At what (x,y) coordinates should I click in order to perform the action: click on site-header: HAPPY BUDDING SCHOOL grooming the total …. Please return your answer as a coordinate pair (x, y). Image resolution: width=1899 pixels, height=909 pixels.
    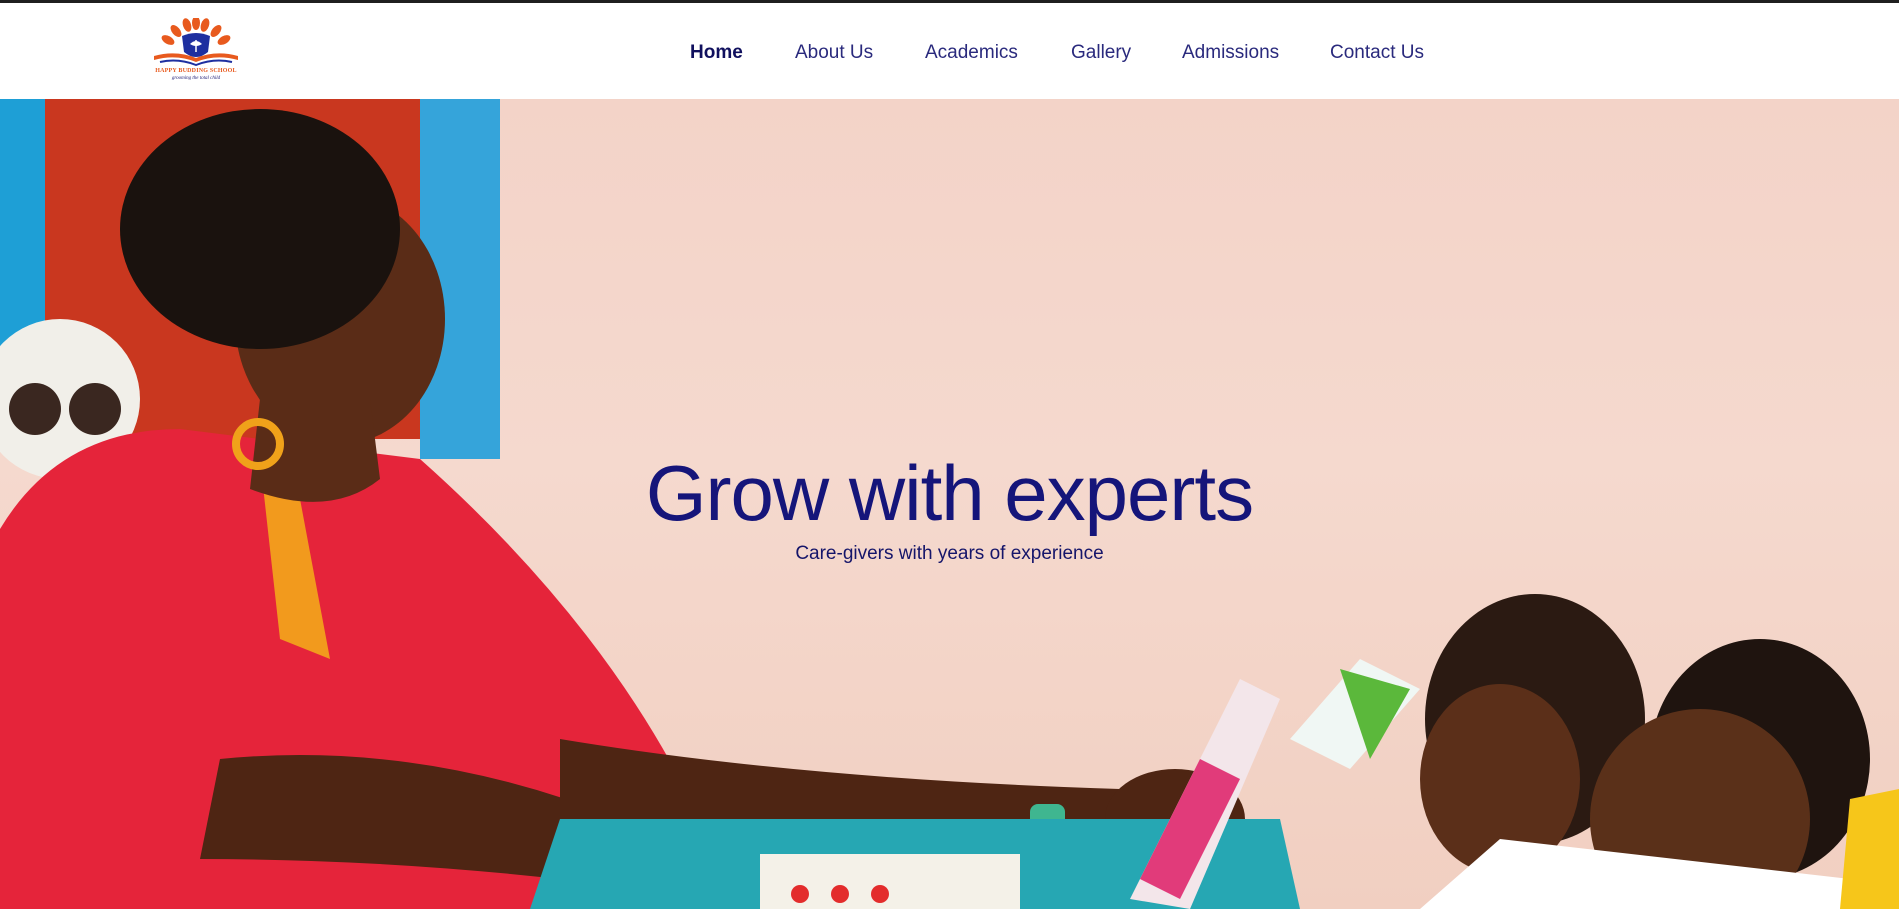
    Looking at the image, I should click on (949, 51).